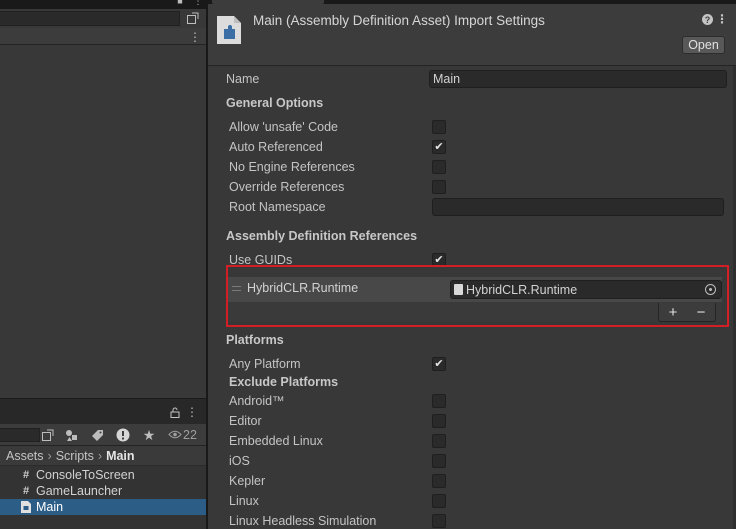 The width and height of the screenshot is (736, 529). Describe the element at coordinates (275, 103) in the screenshot. I see `general-options-heading: General Options` at that location.